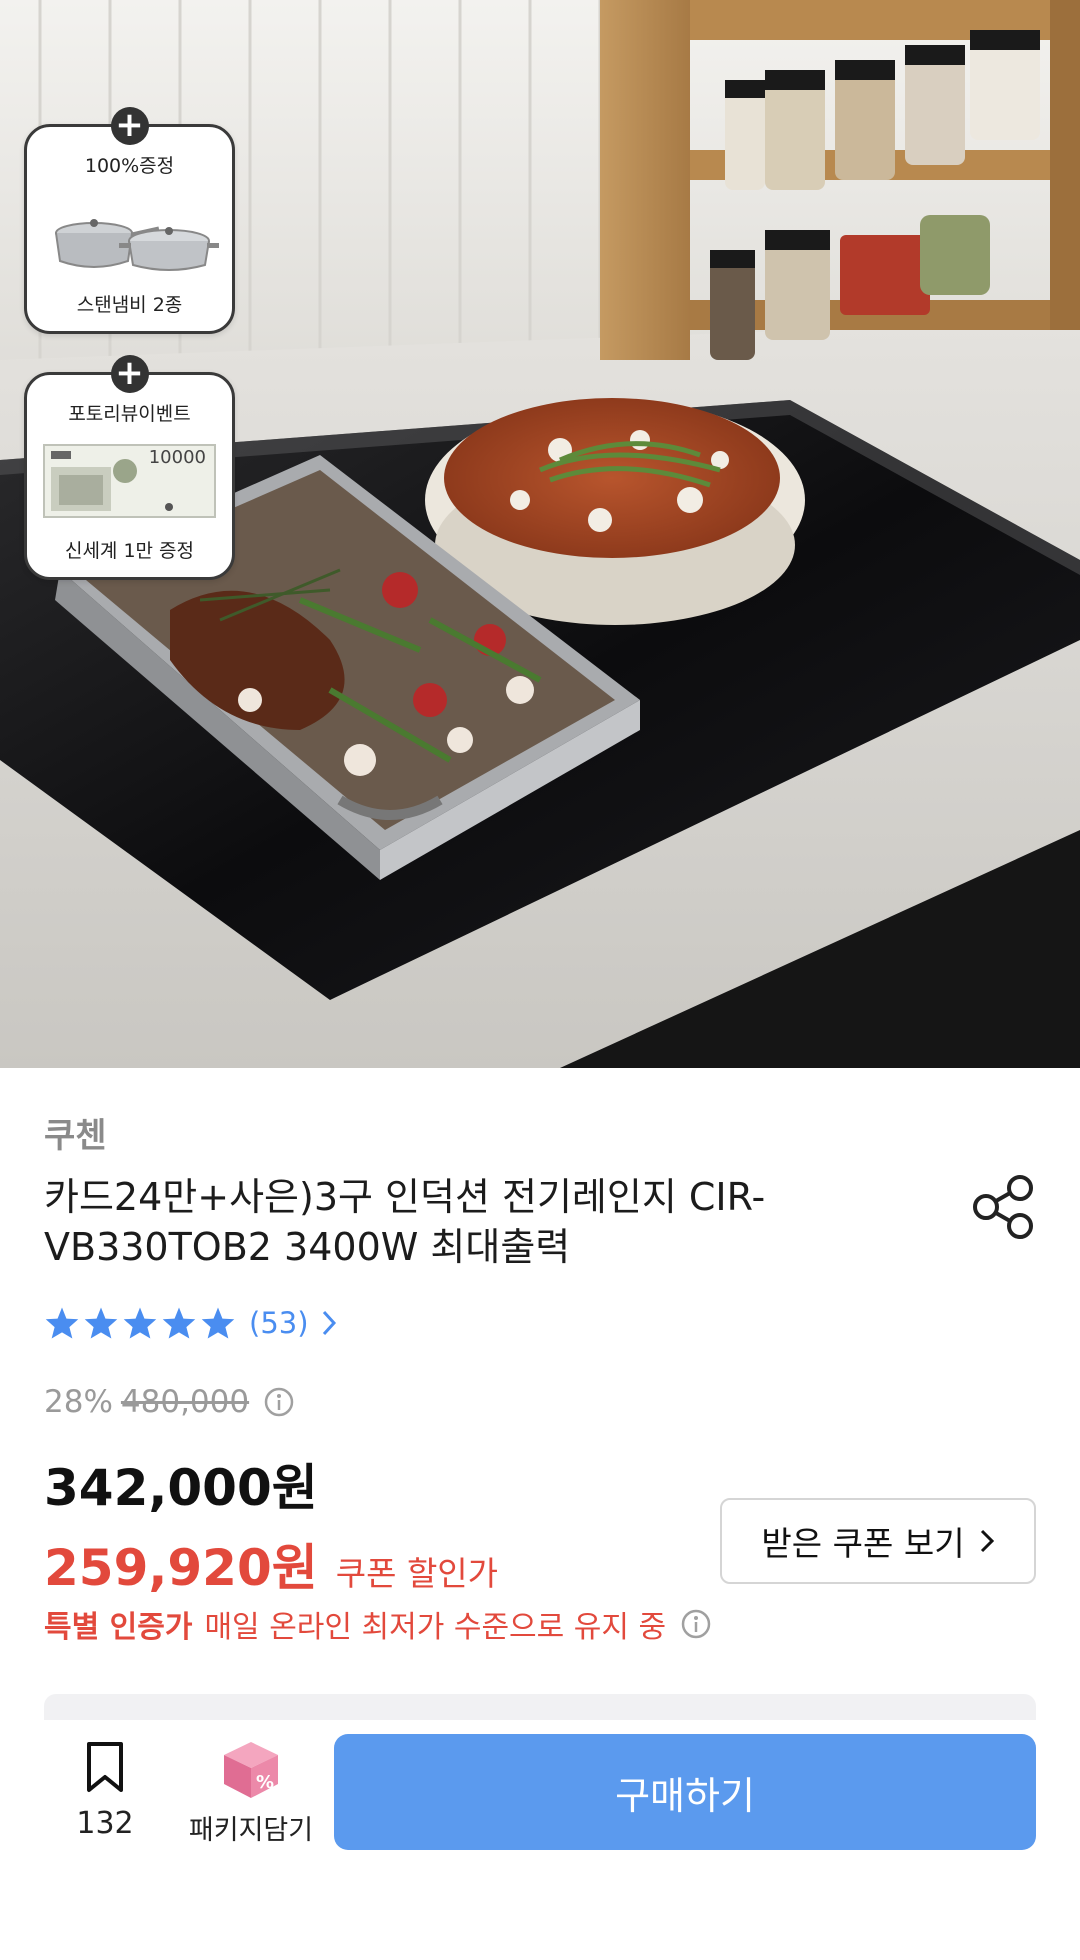 The image size is (1080, 1960). I want to click on stainless-pot-set-image, so click(137, 245).